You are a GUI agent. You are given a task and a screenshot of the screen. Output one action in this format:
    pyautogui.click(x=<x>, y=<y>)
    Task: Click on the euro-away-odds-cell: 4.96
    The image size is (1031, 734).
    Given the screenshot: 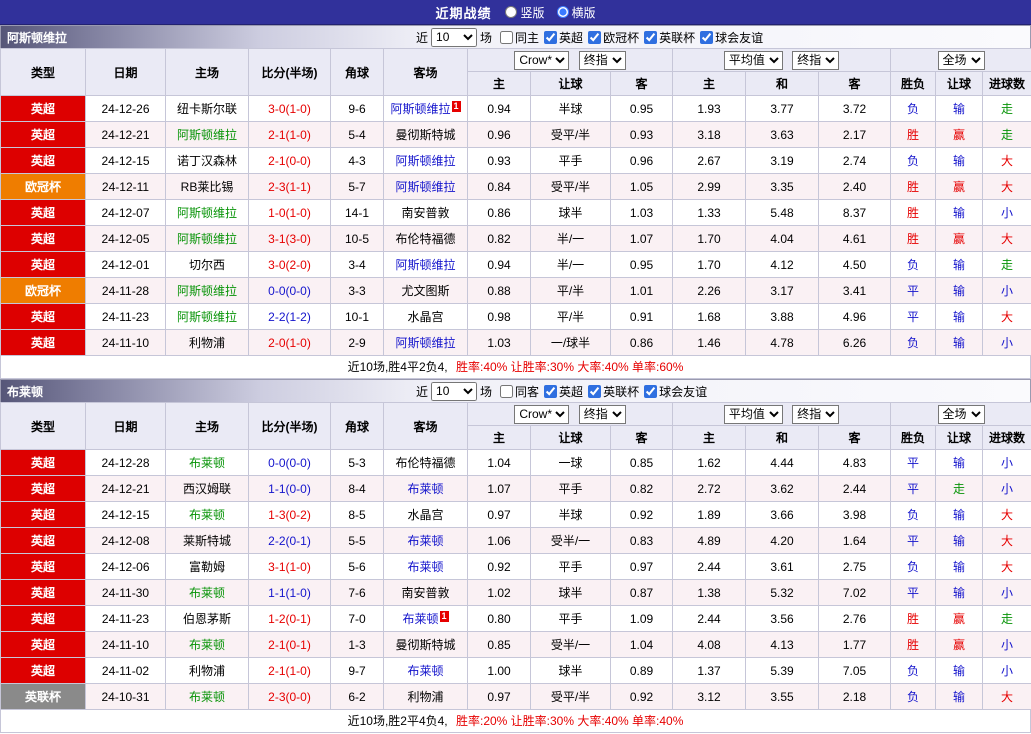 What is the action you would take?
    pyautogui.click(x=855, y=316)
    